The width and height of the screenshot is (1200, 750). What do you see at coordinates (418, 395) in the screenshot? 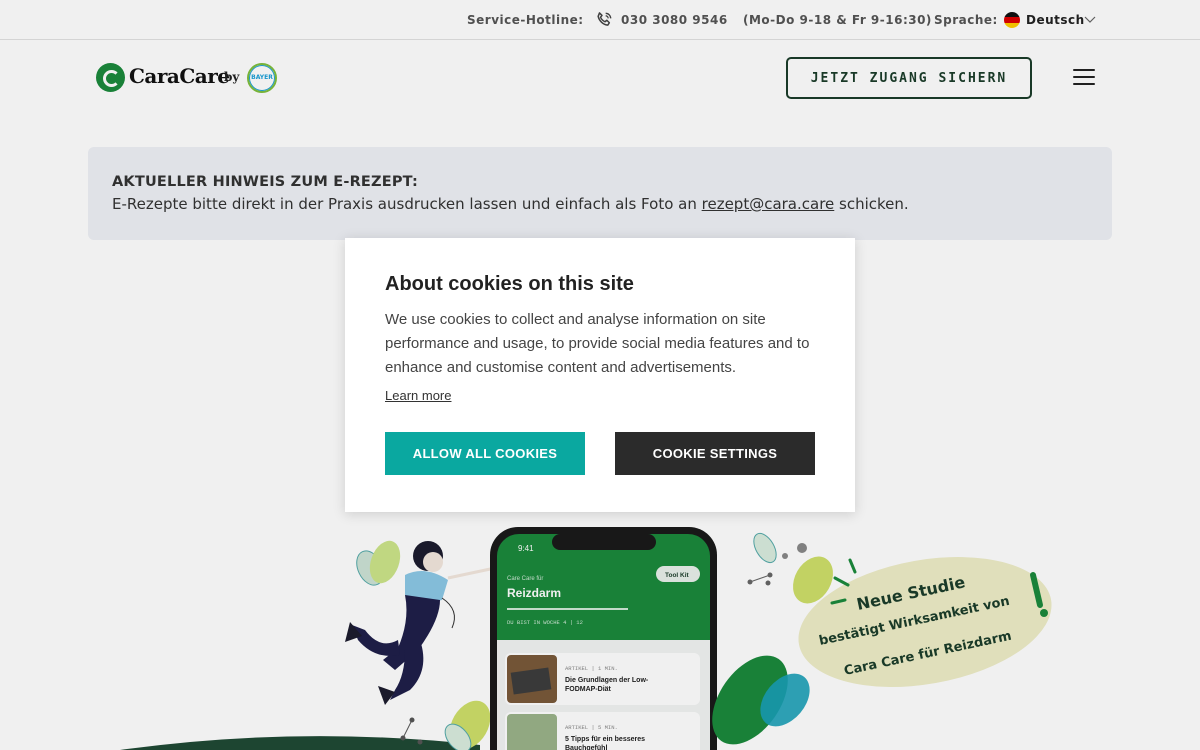
I see `learn-more-link: Learn more` at bounding box center [418, 395].